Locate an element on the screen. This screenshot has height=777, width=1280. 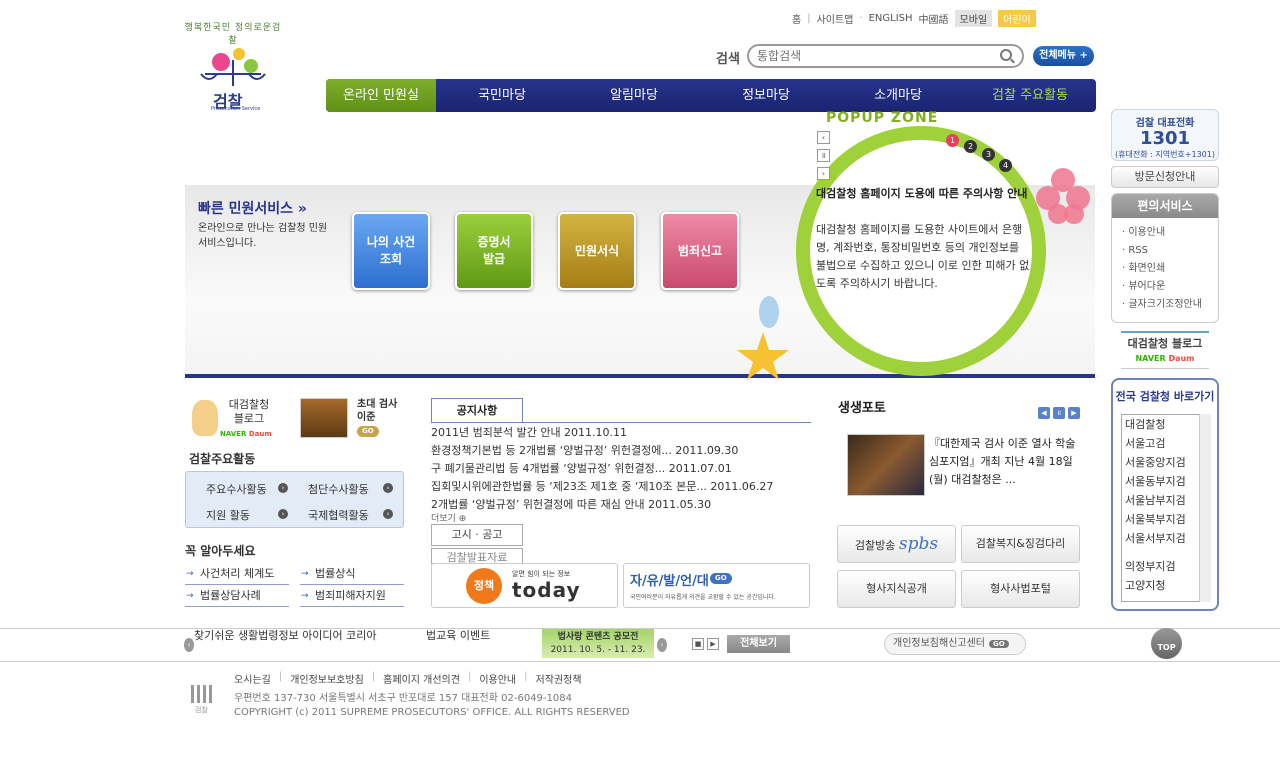
photo-thumbnail is located at coordinates (886, 465).